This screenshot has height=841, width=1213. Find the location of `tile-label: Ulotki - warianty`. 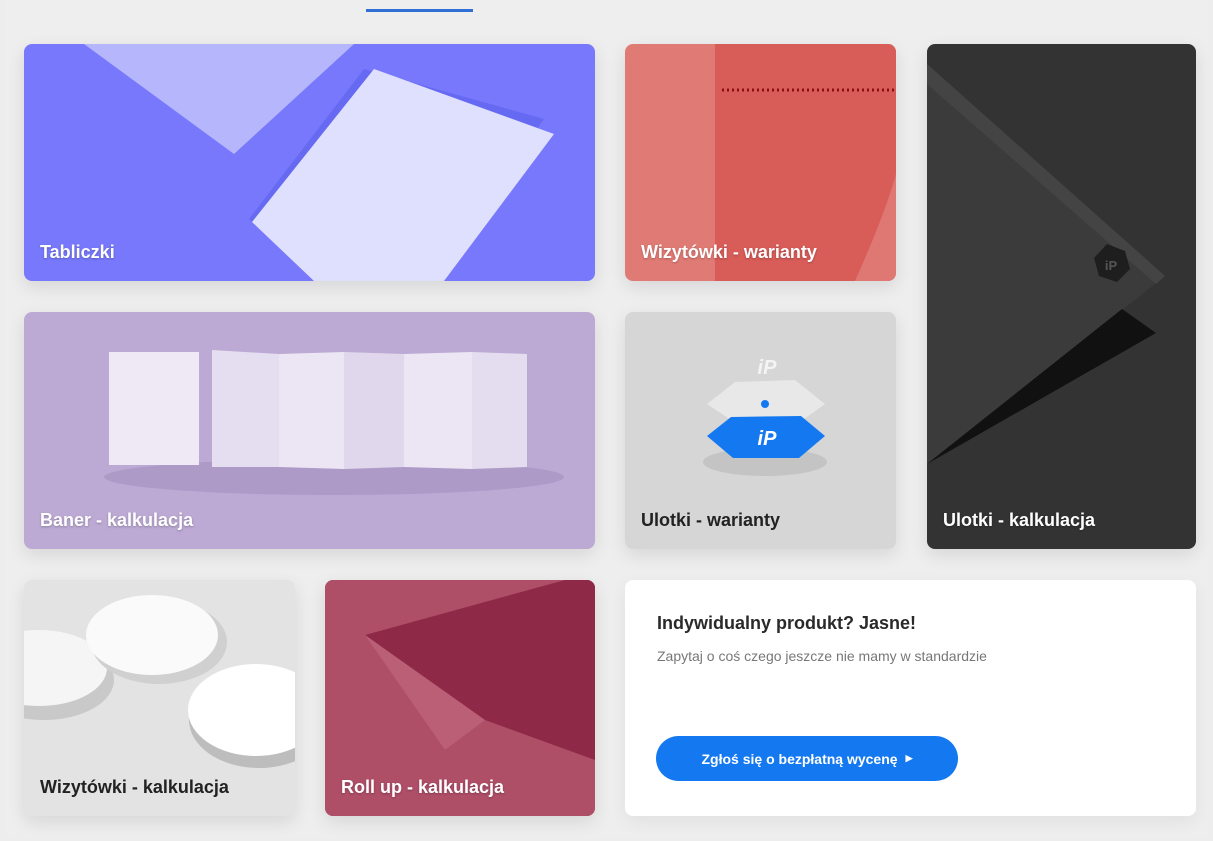

tile-label: Ulotki - warianty is located at coordinates (711, 520).